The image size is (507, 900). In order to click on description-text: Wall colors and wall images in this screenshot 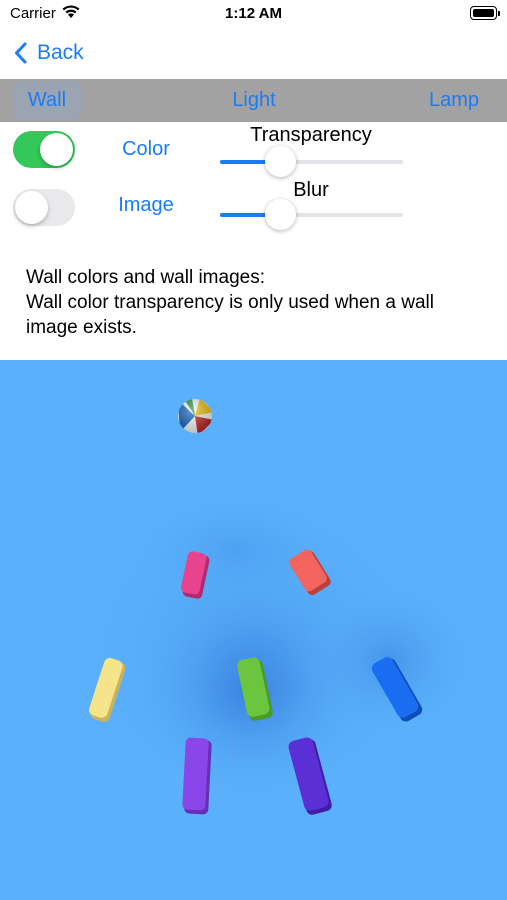, I will do `click(256, 302)`.